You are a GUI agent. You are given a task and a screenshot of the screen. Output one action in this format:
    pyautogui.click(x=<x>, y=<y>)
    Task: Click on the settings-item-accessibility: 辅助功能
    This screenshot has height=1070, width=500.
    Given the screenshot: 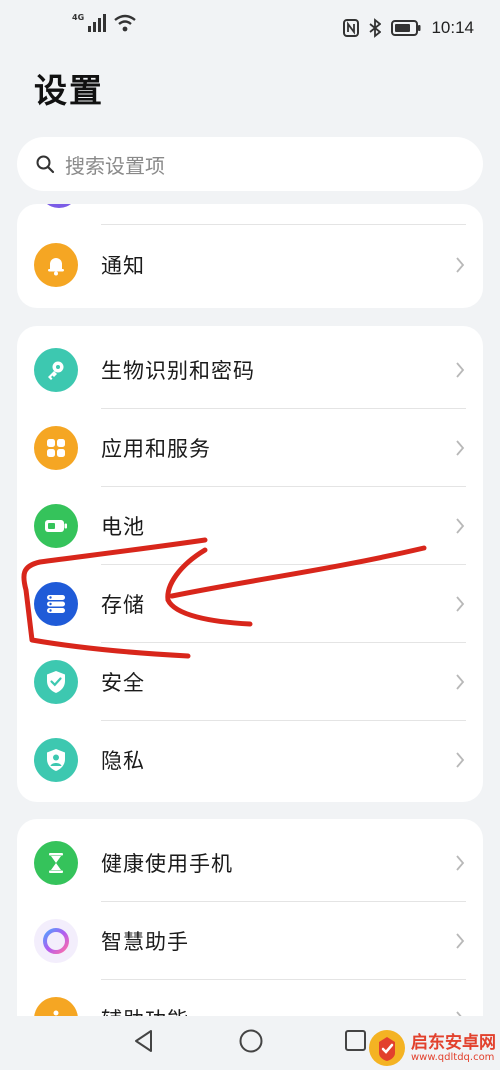 What is the action you would take?
    pyautogui.click(x=250, y=999)
    